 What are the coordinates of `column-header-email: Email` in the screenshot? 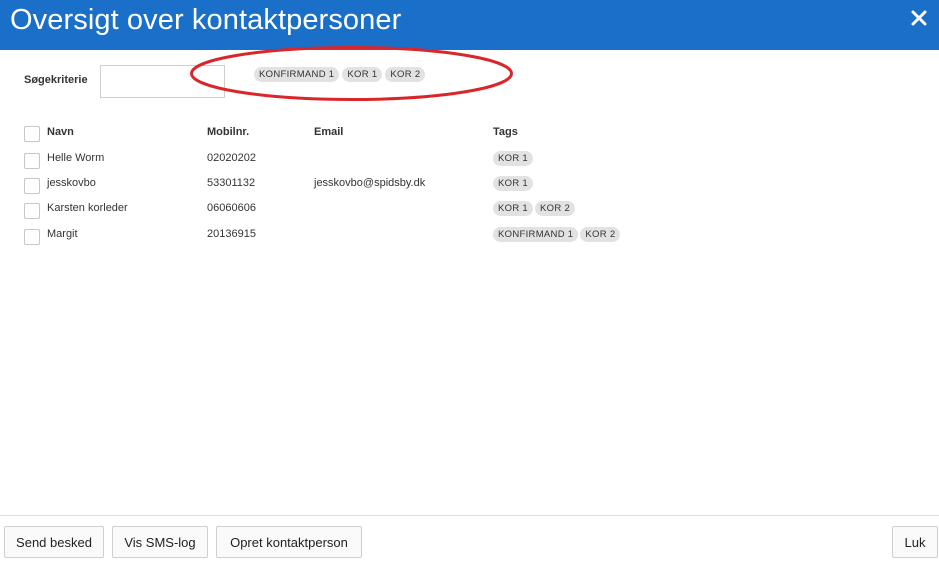 It's located at (328, 132).